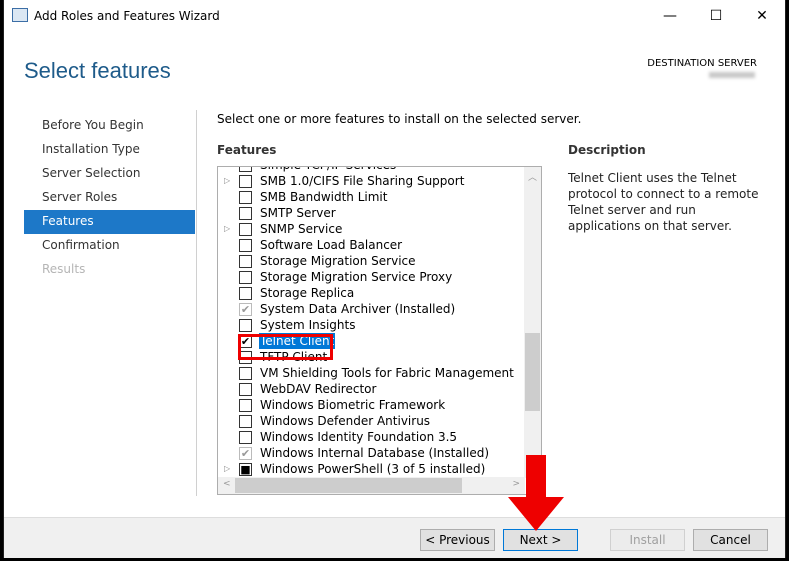 This screenshot has height=561, width=789. Describe the element at coordinates (109, 246) in the screenshot. I see `nav-item: Confirmation` at that location.